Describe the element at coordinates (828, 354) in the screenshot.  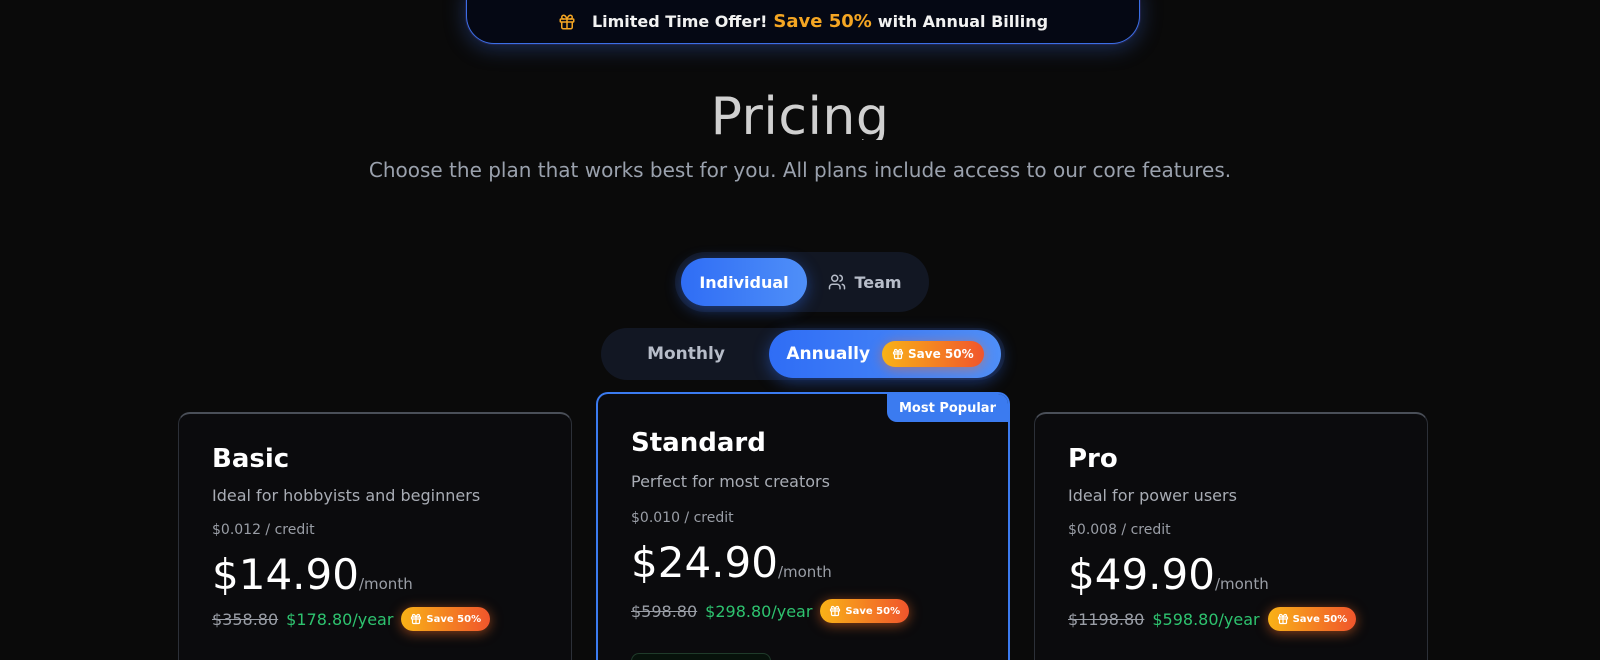
I see `annually-tab-label: Annually` at that location.